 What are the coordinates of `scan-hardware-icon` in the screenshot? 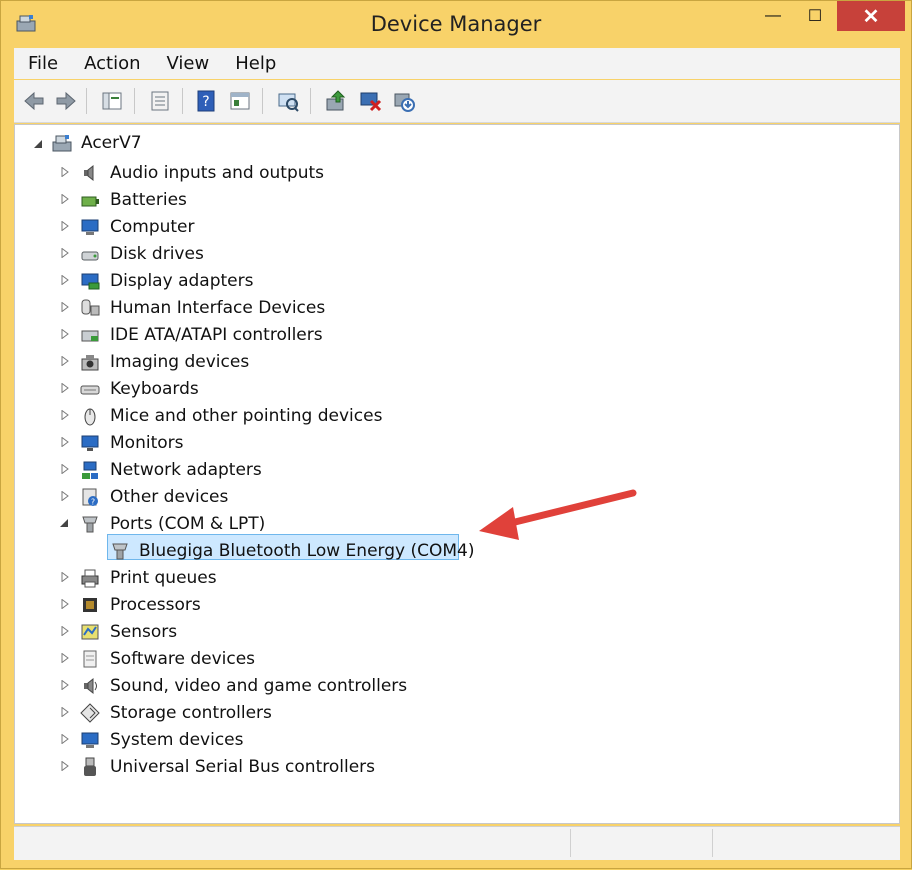 It's located at (288, 101).